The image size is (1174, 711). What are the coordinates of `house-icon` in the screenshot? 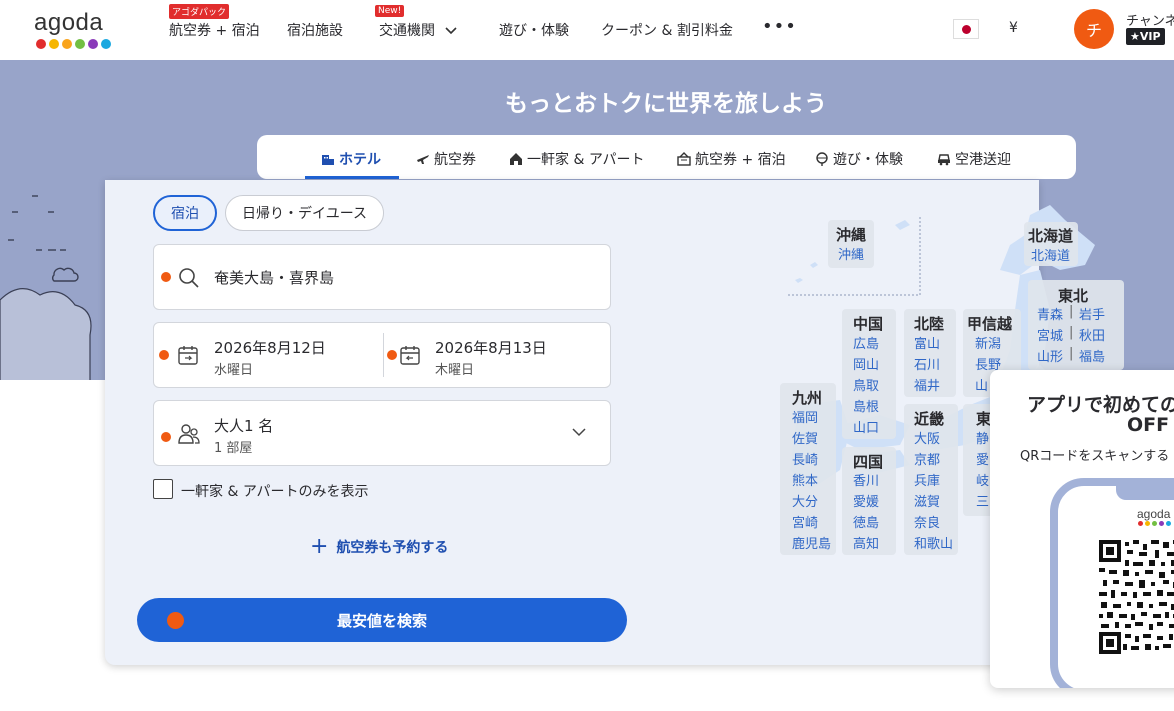 It's located at (516, 159).